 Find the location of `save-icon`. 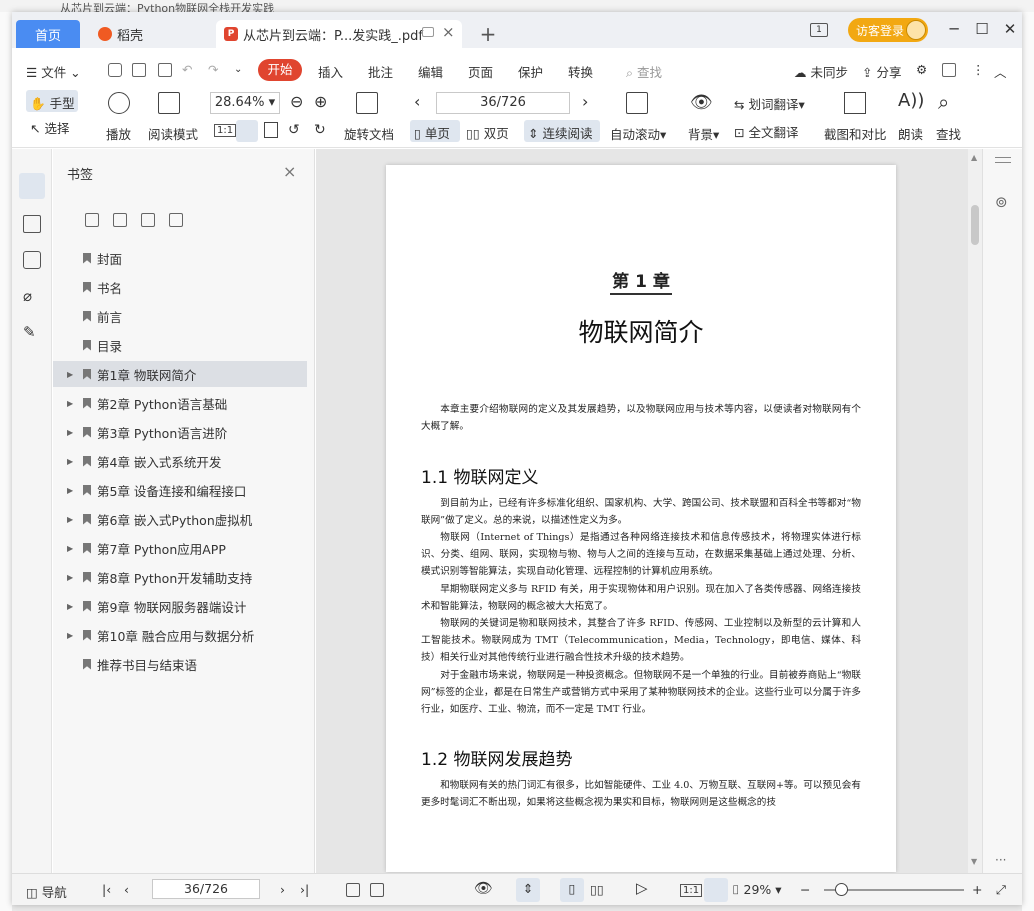

save-icon is located at coordinates (139, 70).